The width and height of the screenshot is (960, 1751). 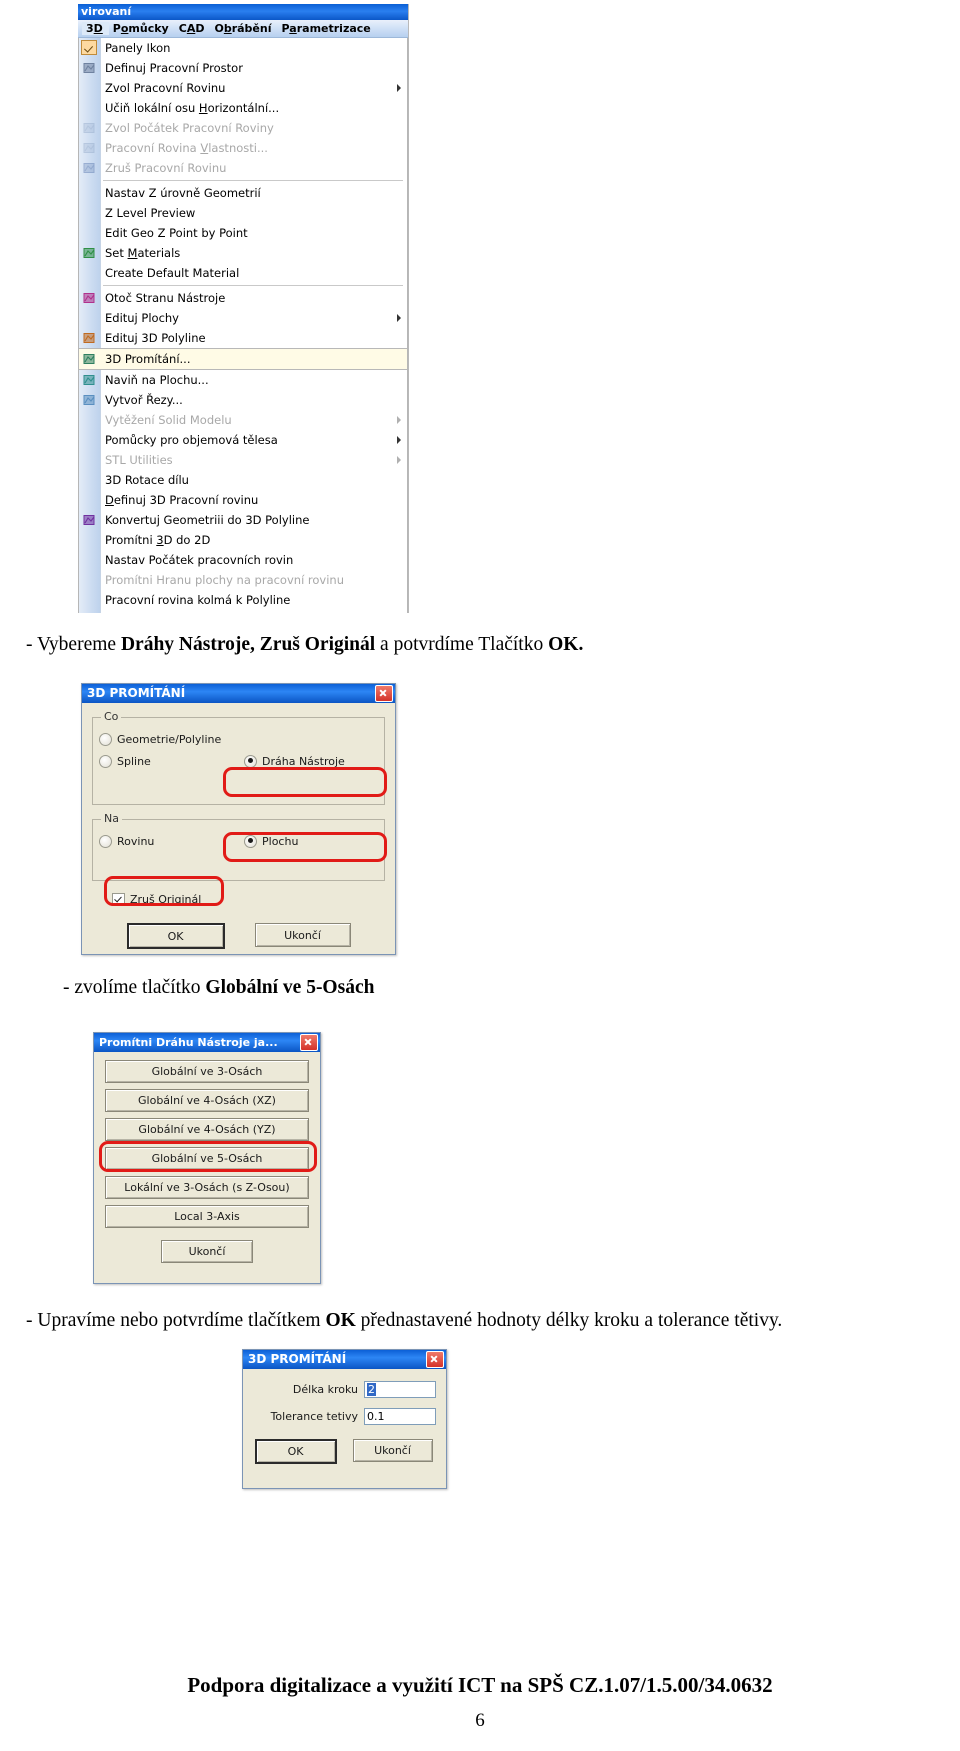 What do you see at coordinates (248, 644) in the screenshot?
I see `step1-bold-1: Dráhy Nástroje, Zruš Originál` at bounding box center [248, 644].